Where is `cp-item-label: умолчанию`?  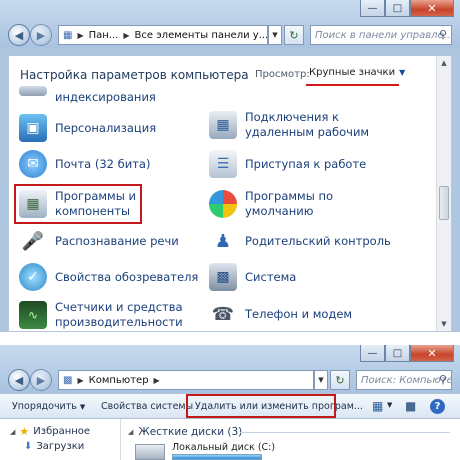
cp-item-label: умолчанию is located at coordinates (279, 211).